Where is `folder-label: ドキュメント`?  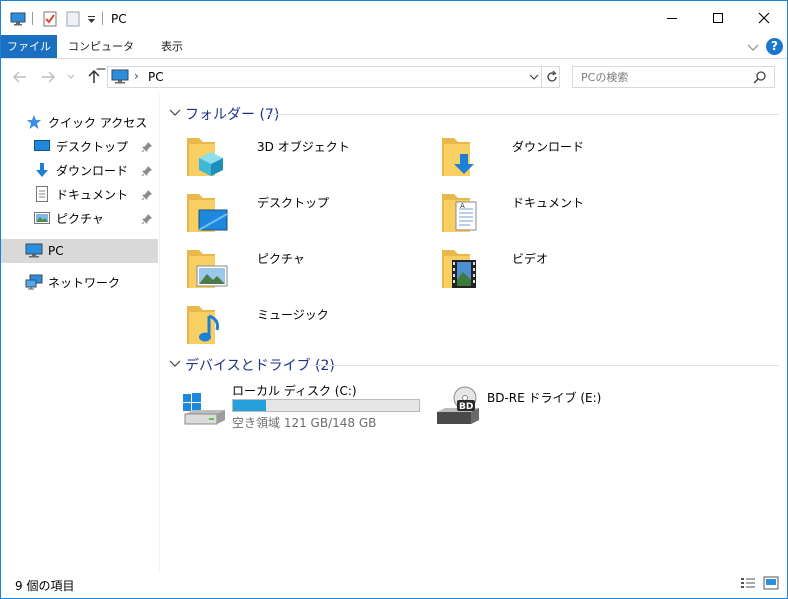 folder-label: ドキュメント is located at coordinates (548, 203).